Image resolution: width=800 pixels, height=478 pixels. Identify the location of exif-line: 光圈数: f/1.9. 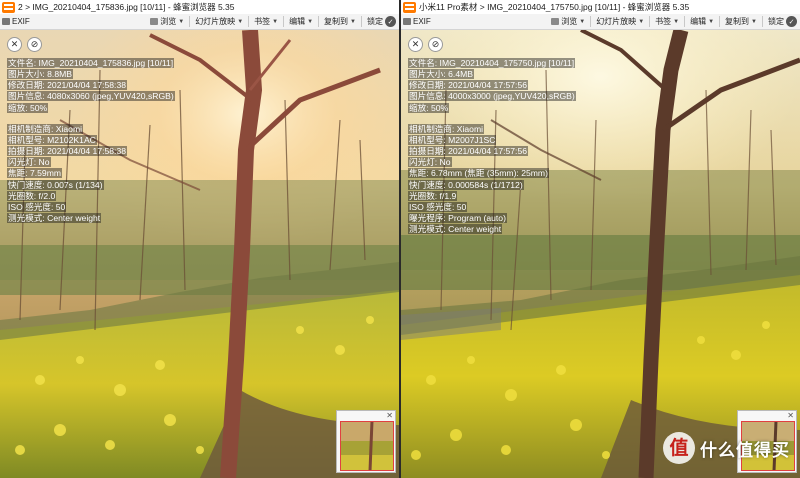
(433, 195).